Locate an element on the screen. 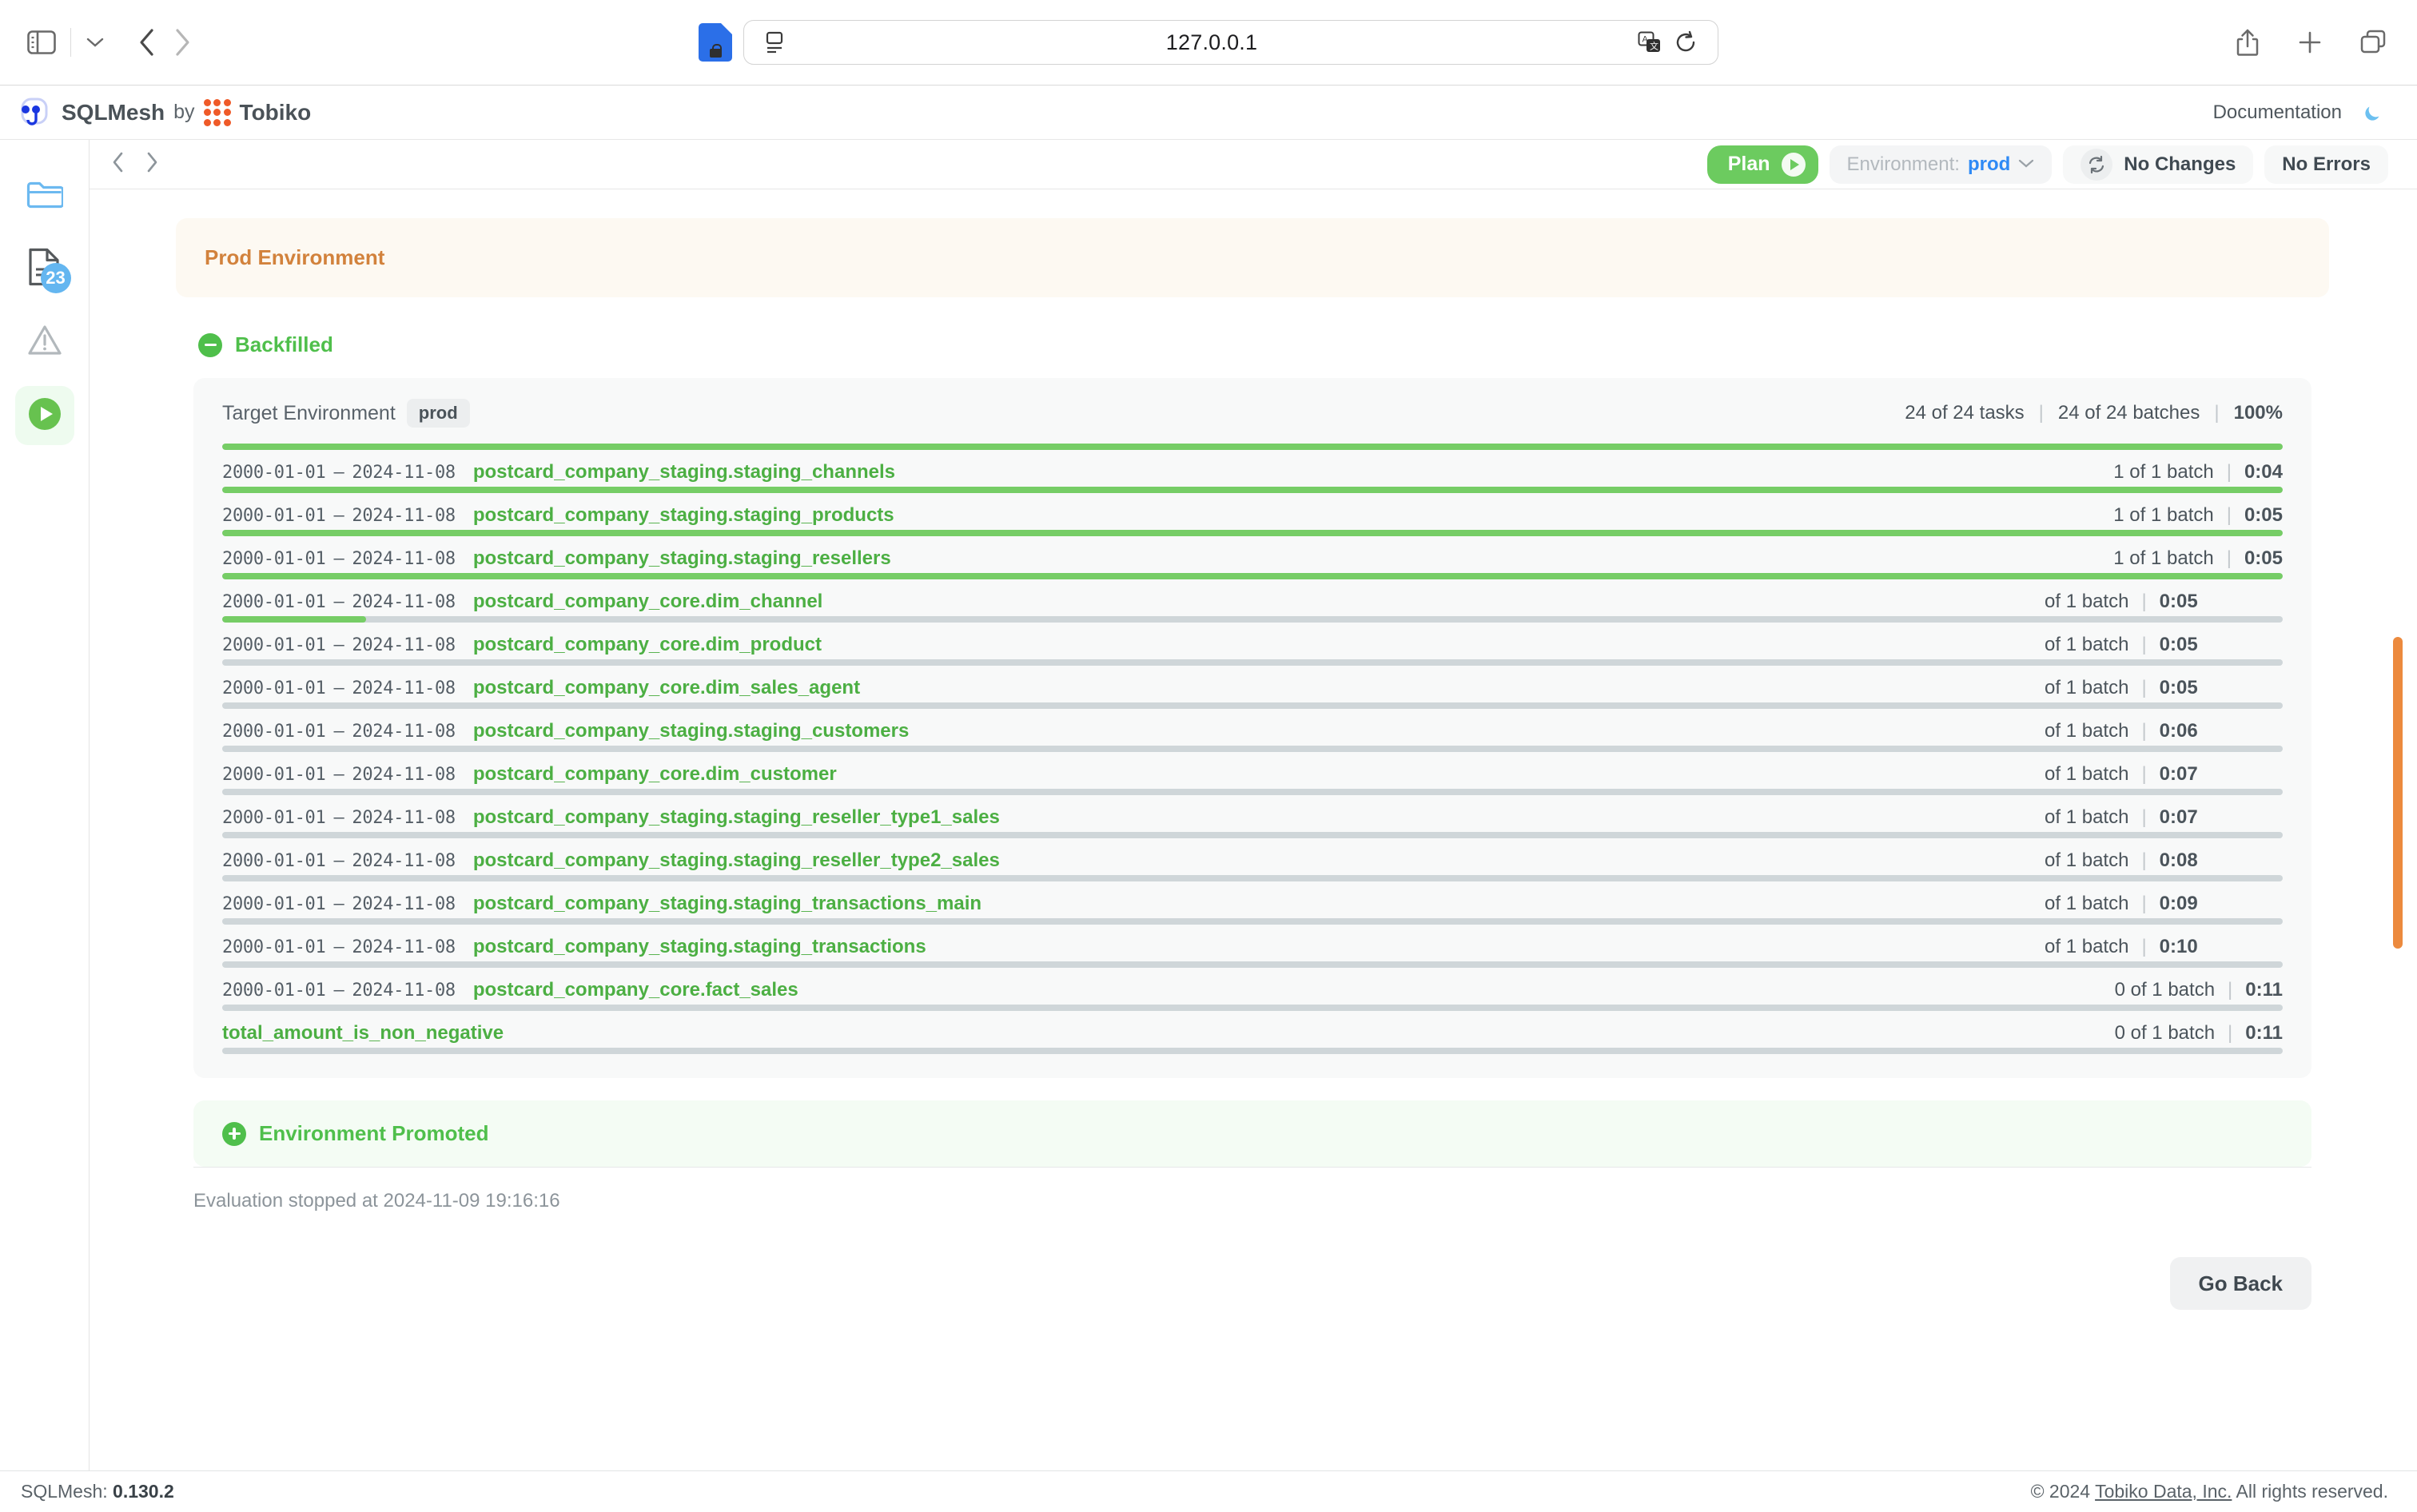 The height and width of the screenshot is (1512, 2417). task-meta: 0 of 1 batch | 0:10 is located at coordinates (2163, 947).